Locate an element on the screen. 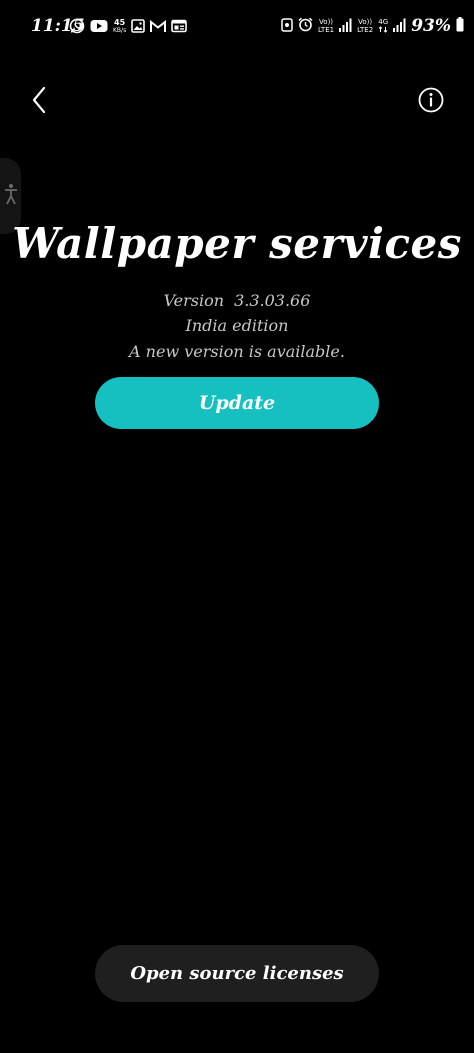 The image size is (474, 1053). update-button: Update is located at coordinates (237, 403).